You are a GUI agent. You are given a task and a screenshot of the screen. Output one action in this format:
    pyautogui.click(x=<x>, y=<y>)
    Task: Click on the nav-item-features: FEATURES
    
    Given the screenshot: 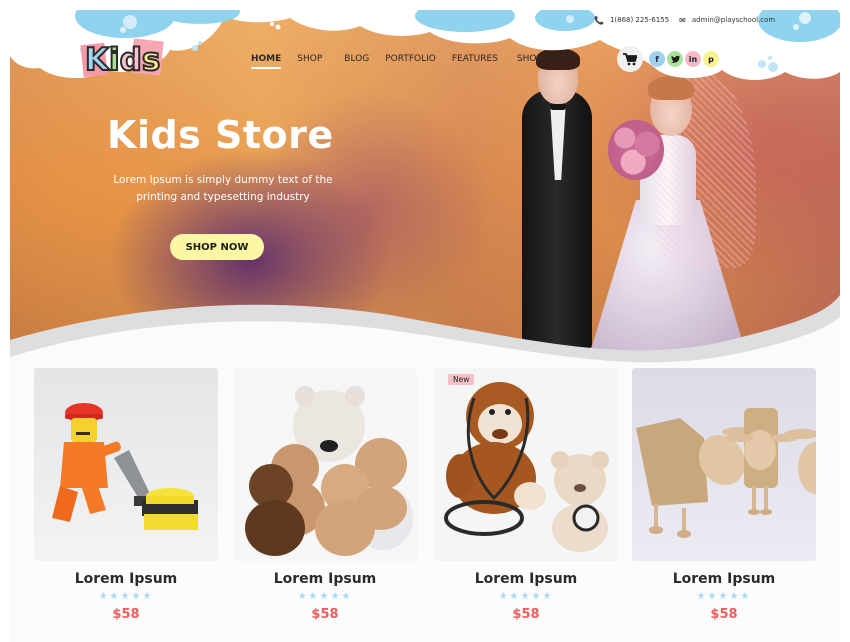 What is the action you would take?
    pyautogui.click(x=475, y=59)
    